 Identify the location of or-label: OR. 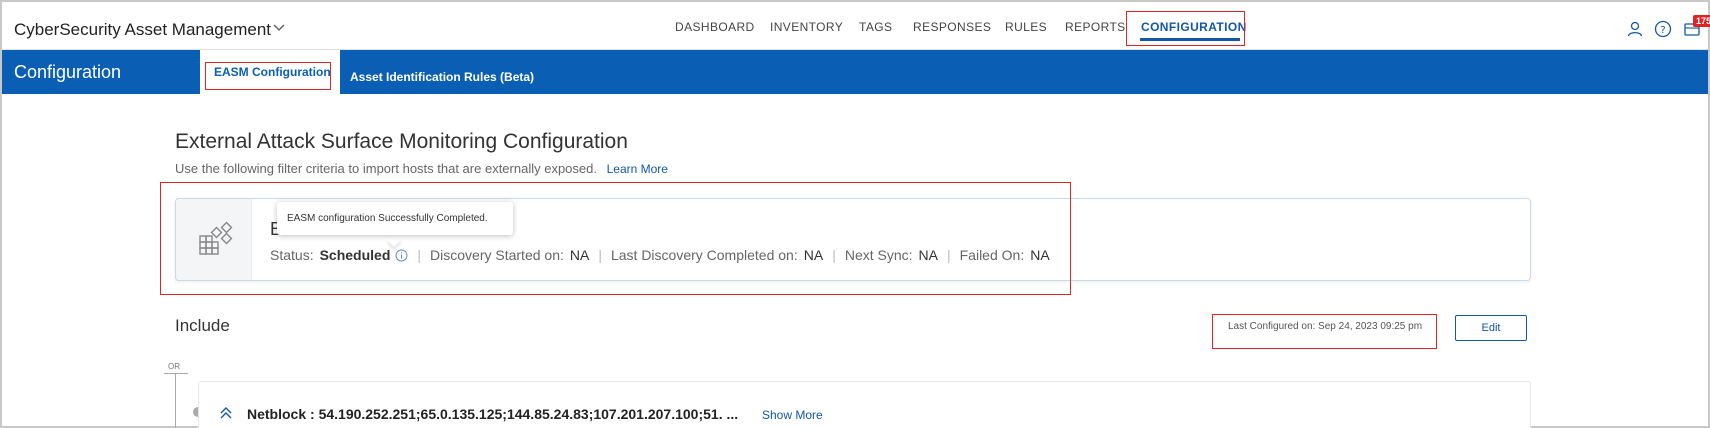
(174, 366).